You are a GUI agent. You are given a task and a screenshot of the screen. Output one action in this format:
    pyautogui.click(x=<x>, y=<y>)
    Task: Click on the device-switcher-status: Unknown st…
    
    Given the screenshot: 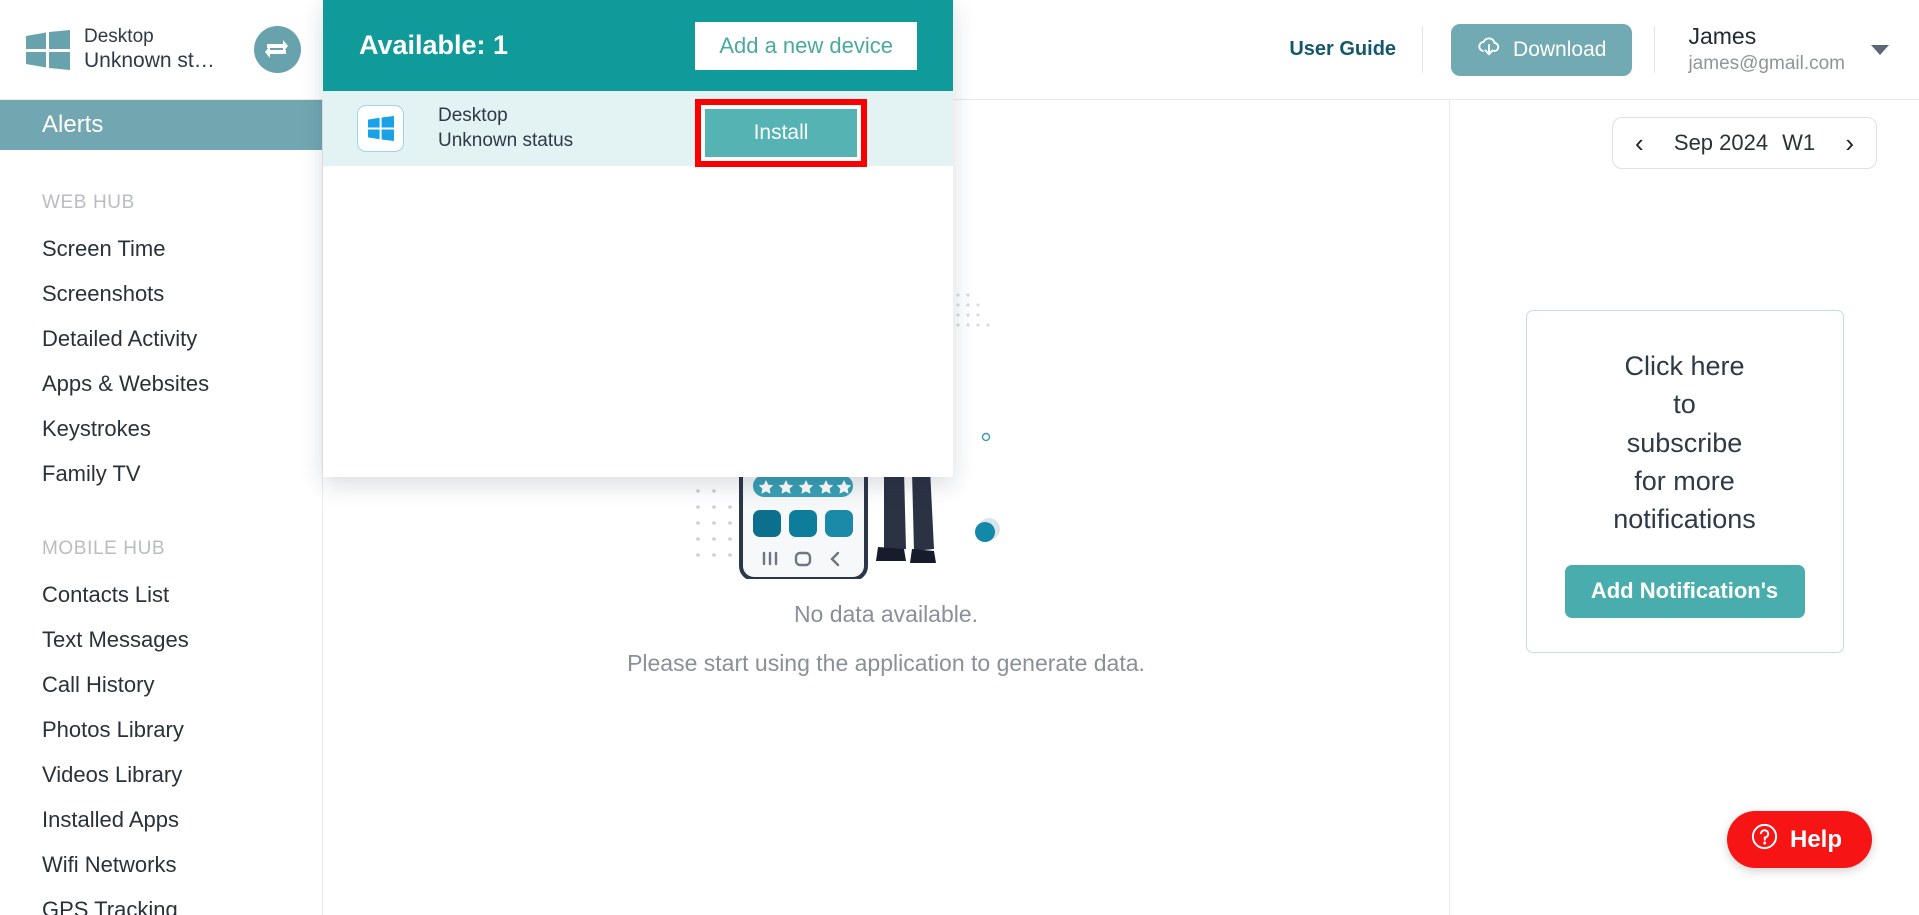 What is the action you would take?
    pyautogui.click(x=149, y=61)
    